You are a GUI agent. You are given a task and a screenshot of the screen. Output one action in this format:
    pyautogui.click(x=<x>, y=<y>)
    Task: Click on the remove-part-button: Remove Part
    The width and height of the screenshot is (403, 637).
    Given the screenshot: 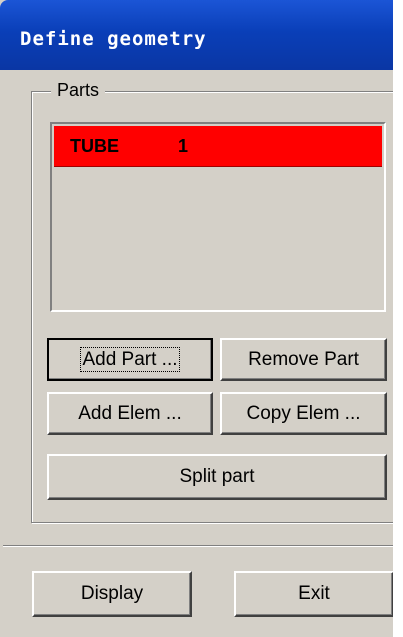 What is the action you would take?
    pyautogui.click(x=303, y=359)
    